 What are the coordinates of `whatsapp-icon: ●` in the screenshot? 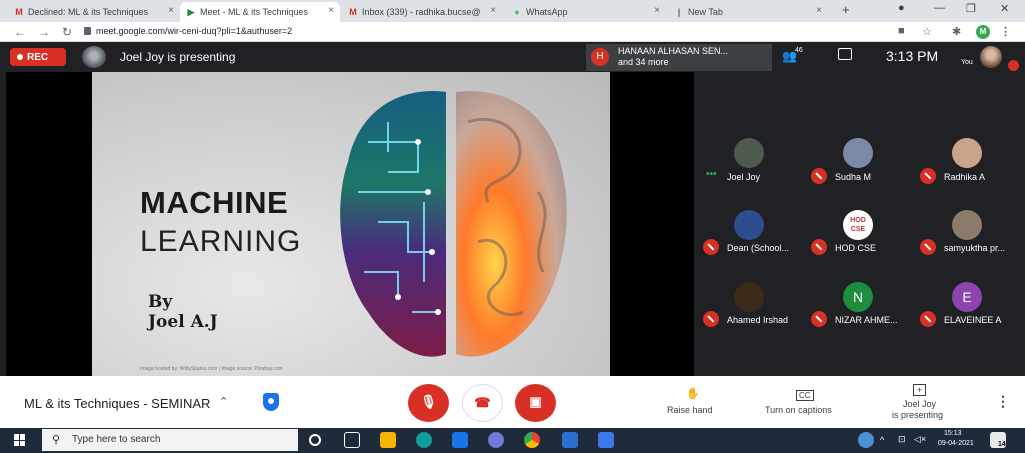 It's located at (517, 12).